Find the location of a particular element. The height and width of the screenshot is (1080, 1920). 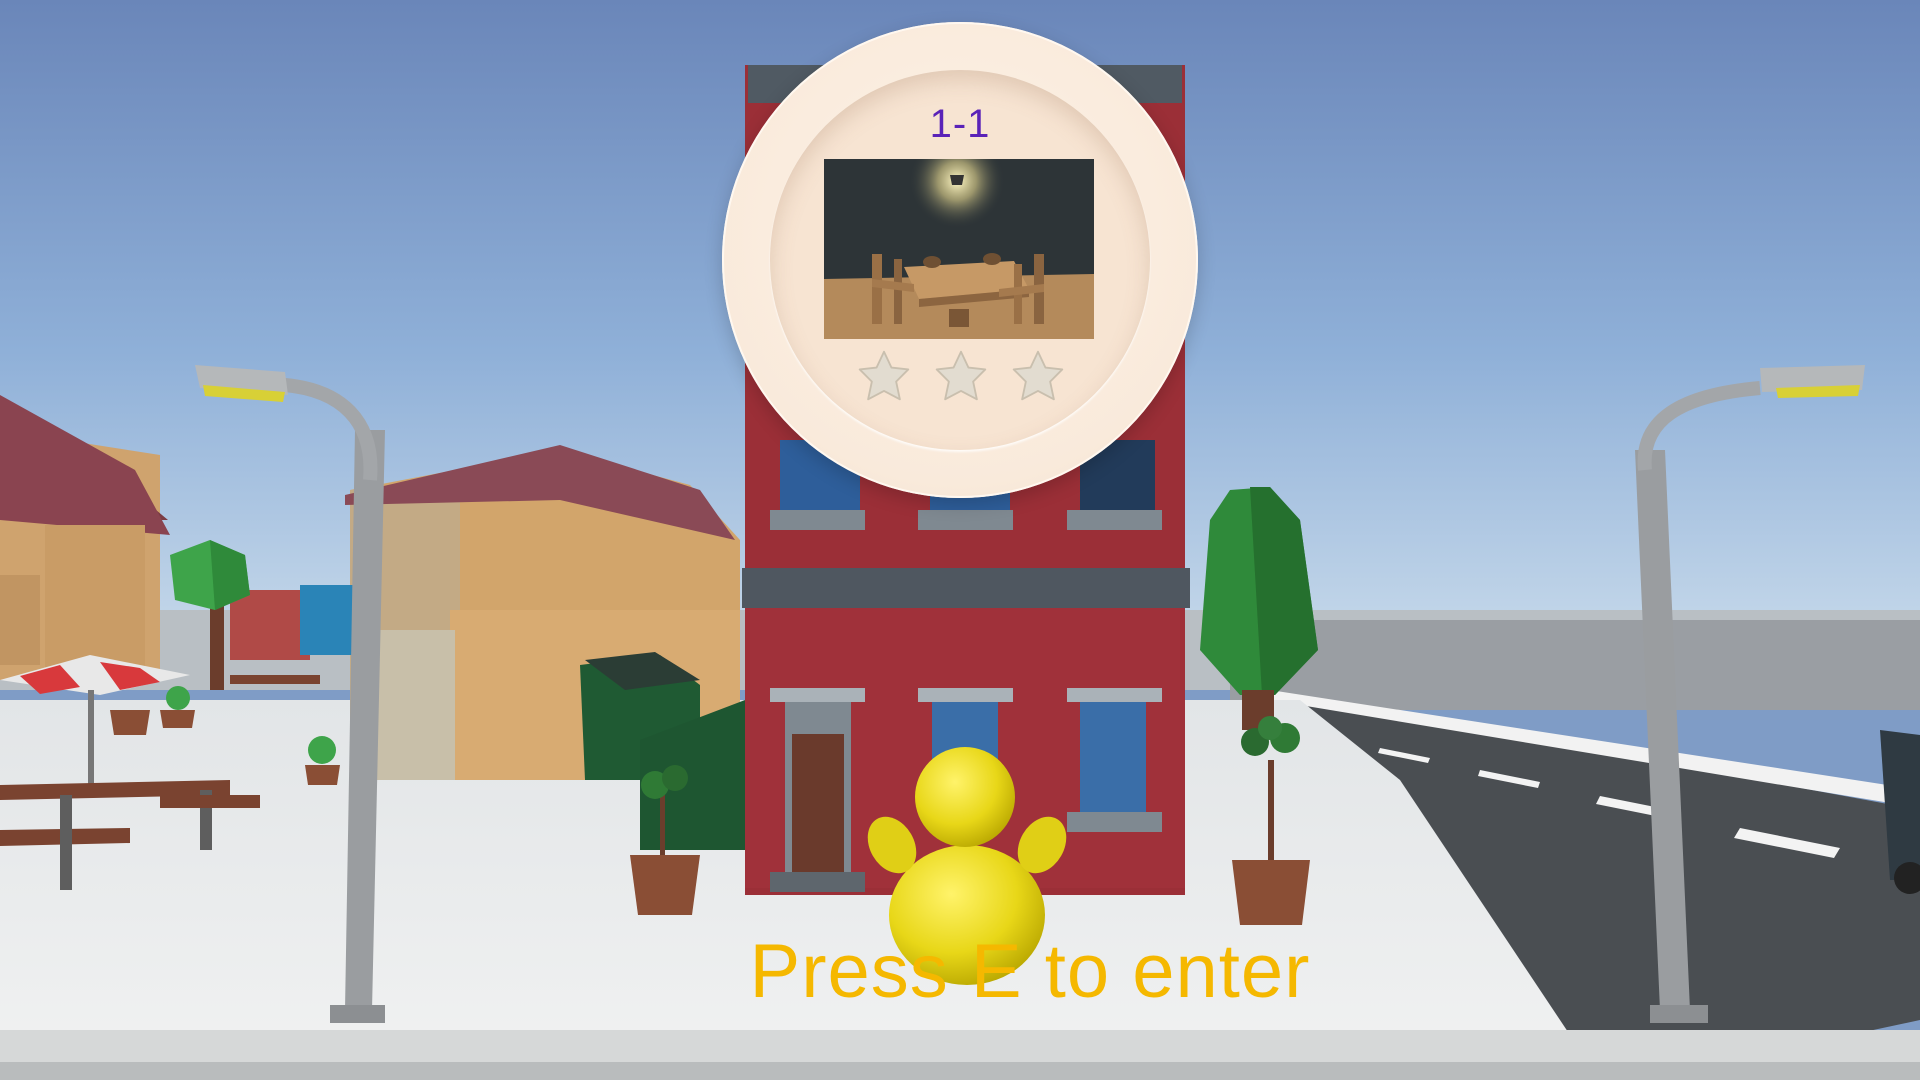

level-card: 1-1 is located at coordinates (960, 260).